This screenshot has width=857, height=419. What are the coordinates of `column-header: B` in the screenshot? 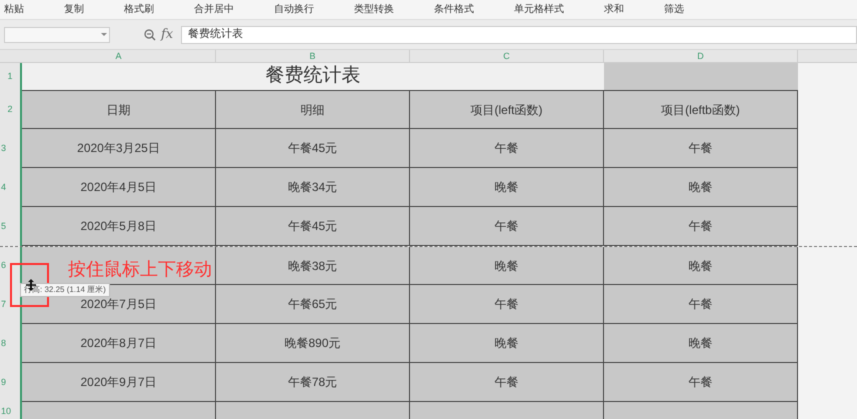 It's located at (313, 56).